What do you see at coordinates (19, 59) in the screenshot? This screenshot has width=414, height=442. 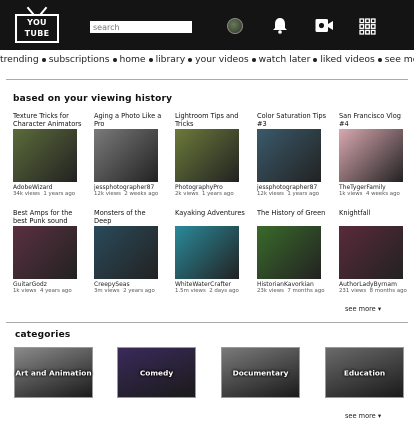 I see `nav-trending: trending` at bounding box center [19, 59].